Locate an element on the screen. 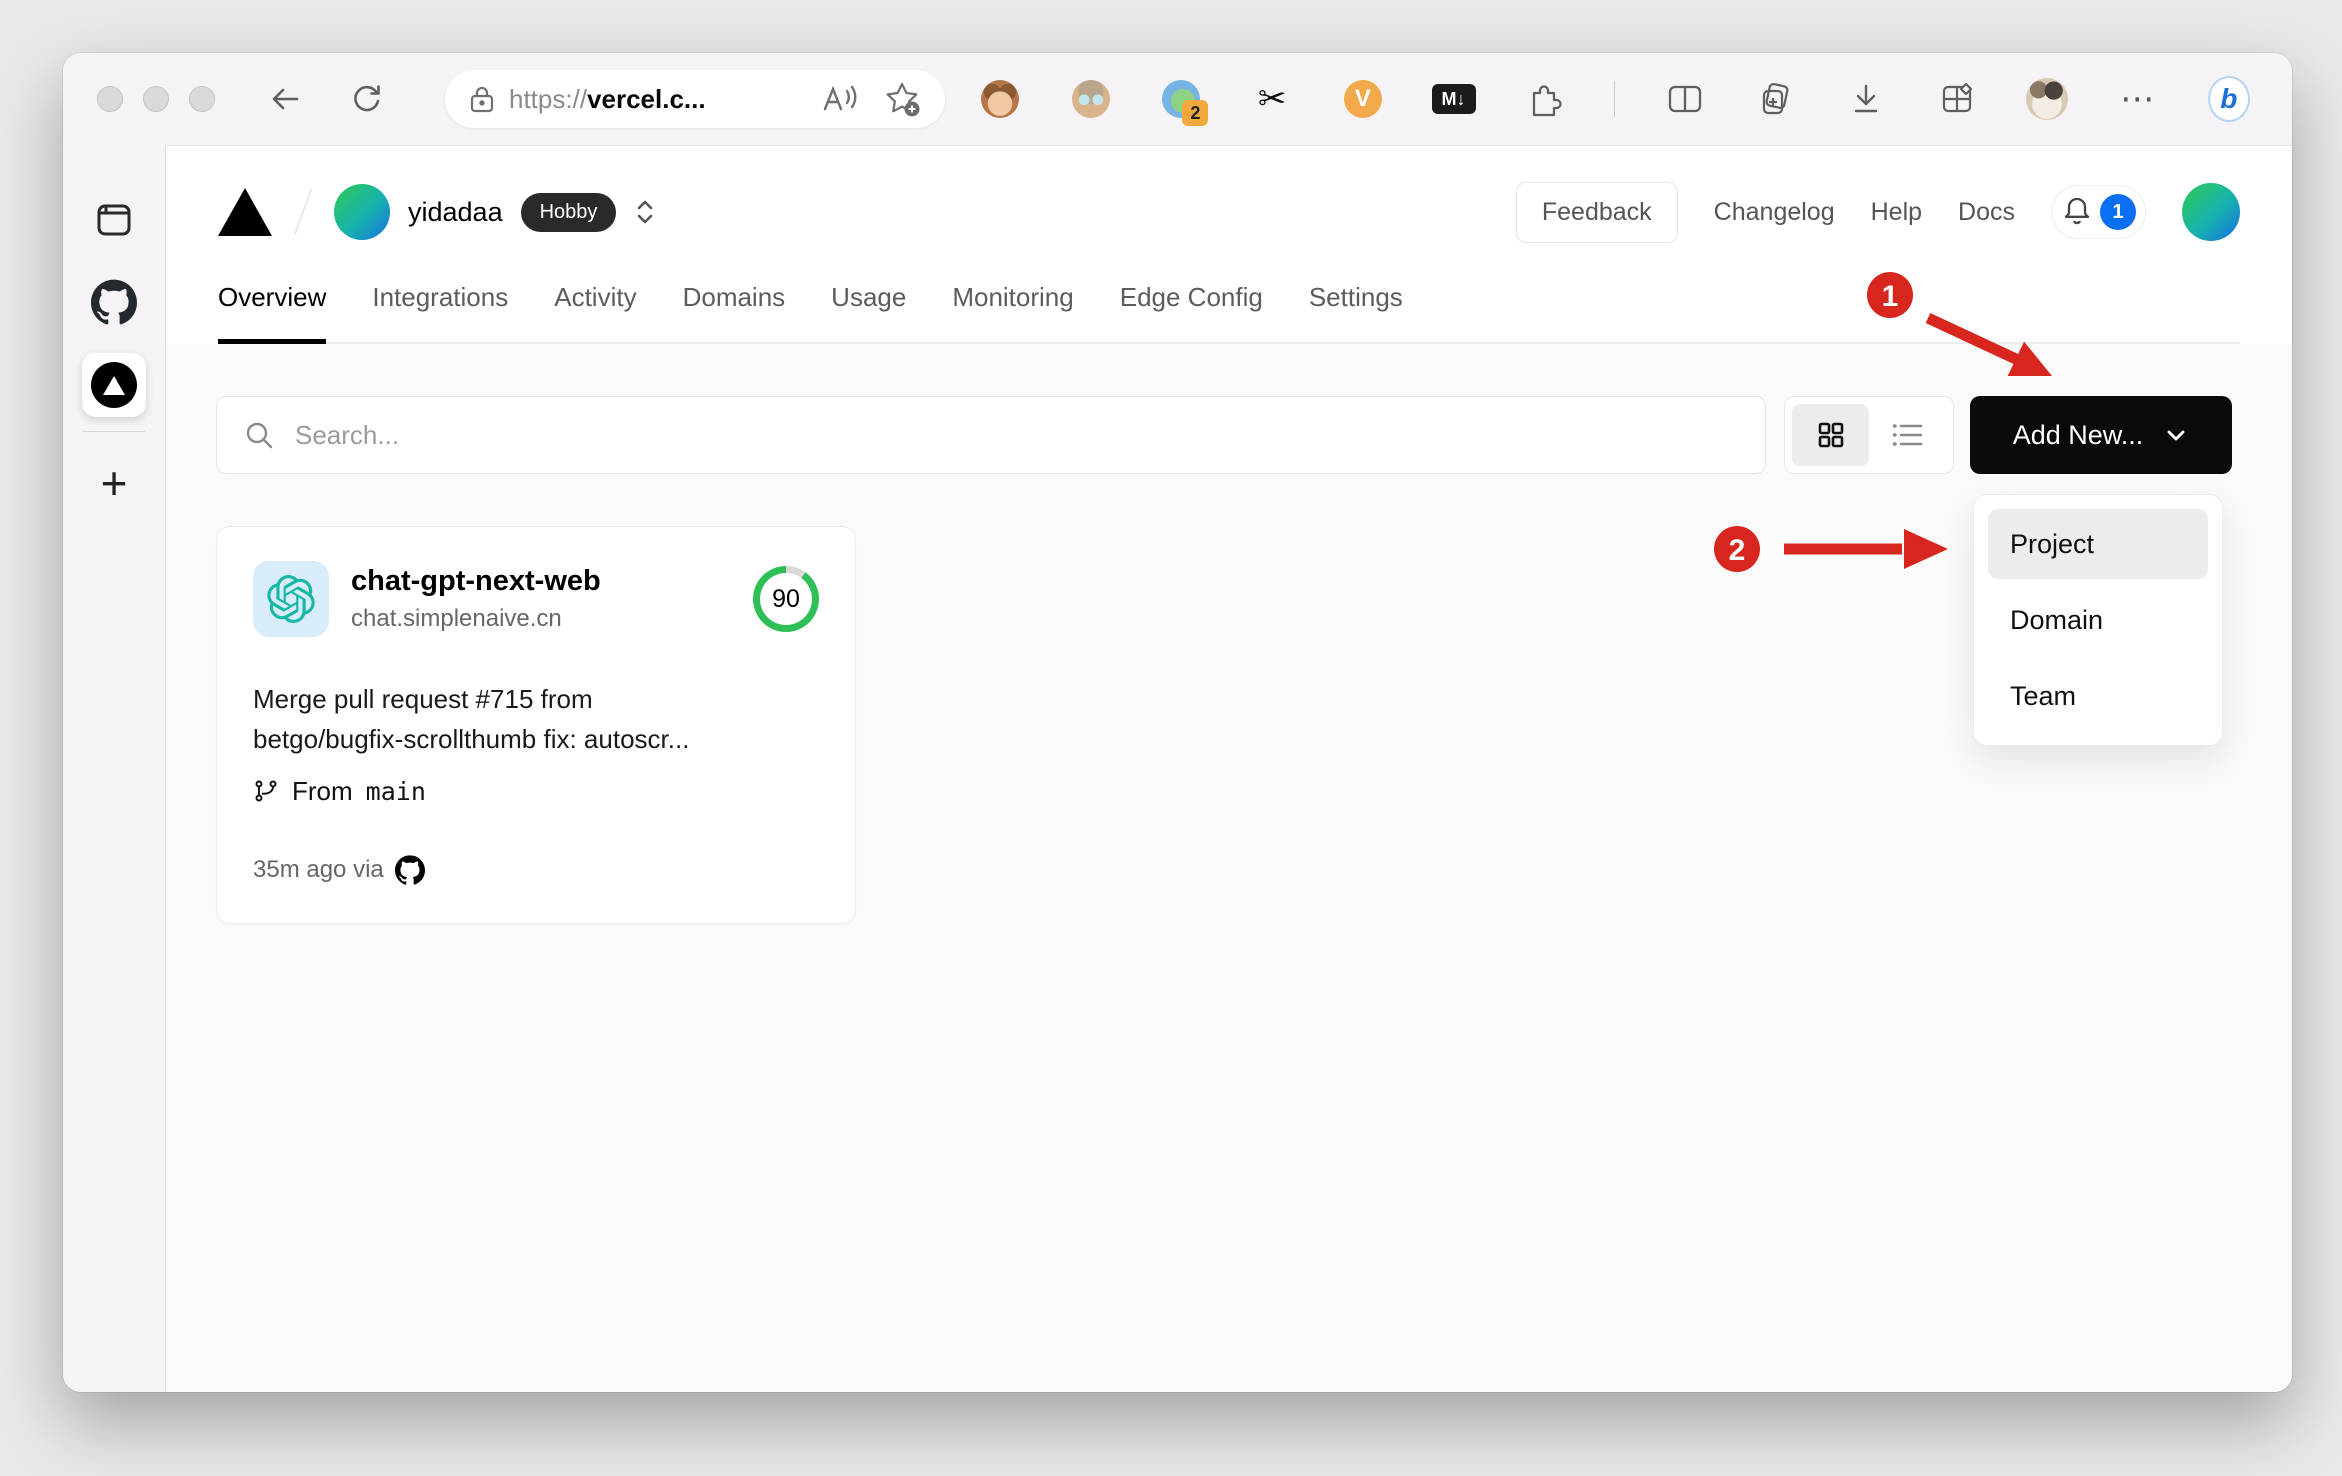  workspaces-button is located at coordinates (1957, 99).